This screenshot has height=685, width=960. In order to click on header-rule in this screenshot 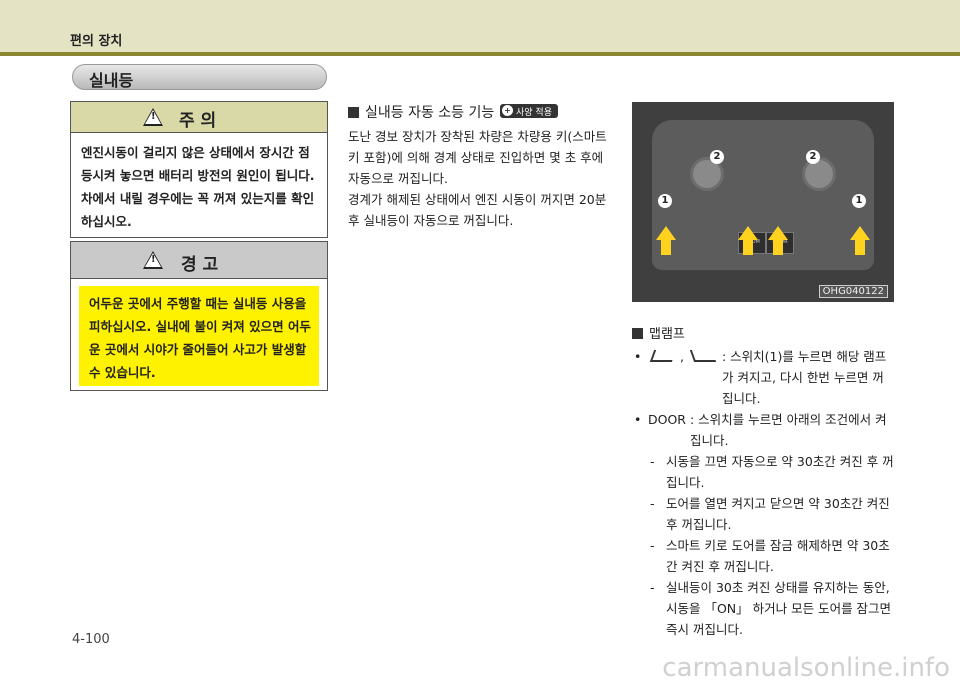, I will do `click(480, 54)`.